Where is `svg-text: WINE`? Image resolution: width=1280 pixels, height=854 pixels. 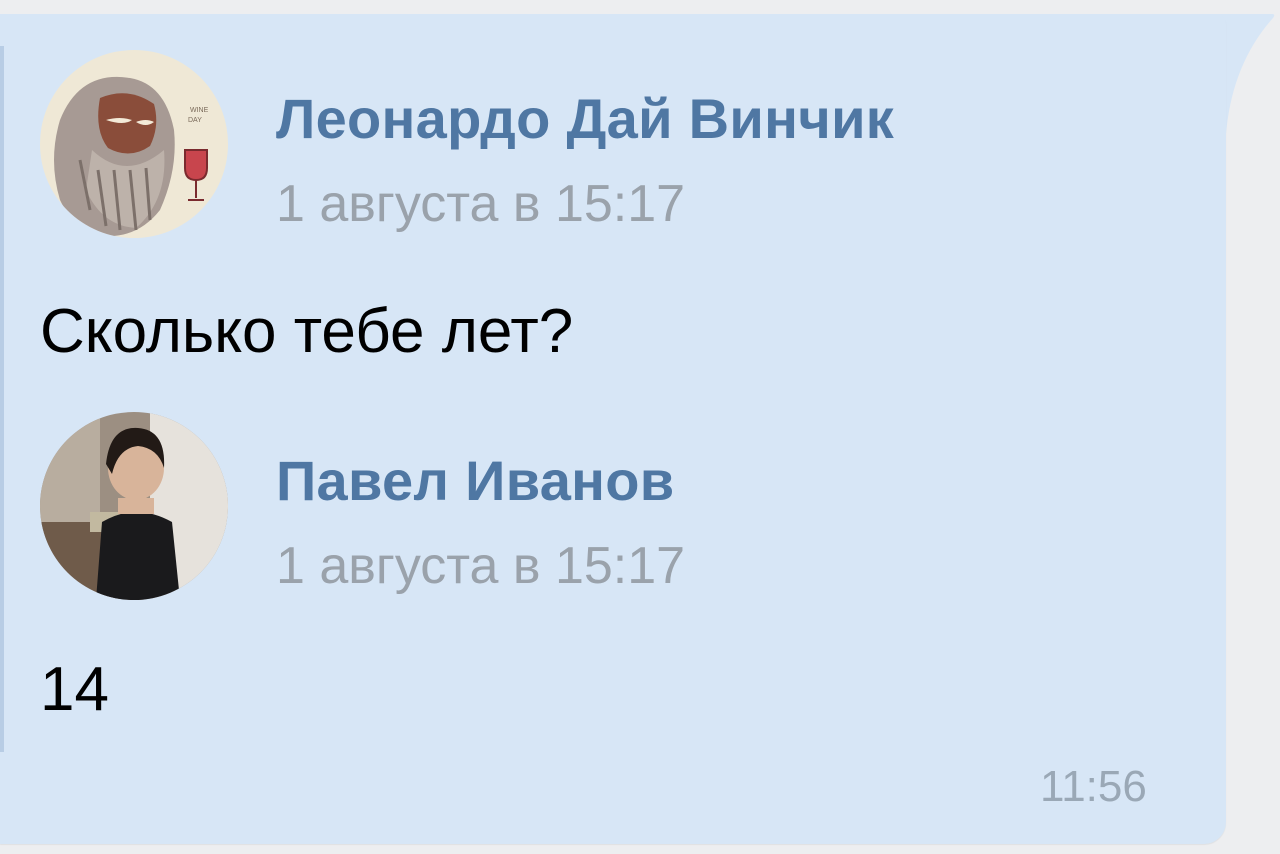 svg-text: WINE is located at coordinates (199, 110).